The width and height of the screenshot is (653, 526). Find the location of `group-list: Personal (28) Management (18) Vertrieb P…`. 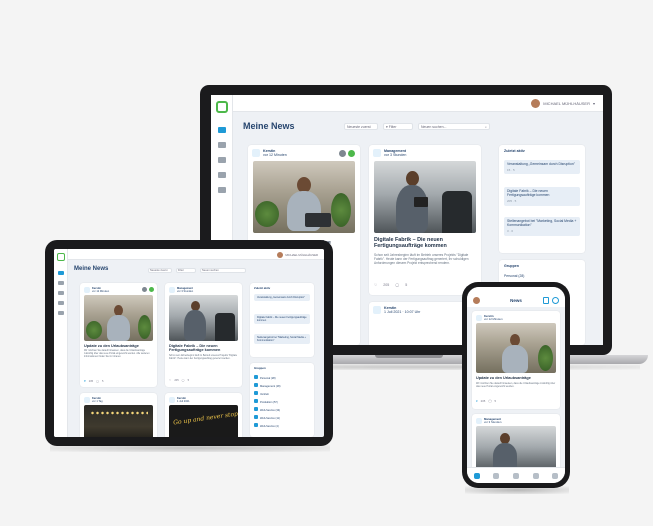

group-list: Personal (28) Management (18) Vertrieb P… is located at coordinates (267, 403).